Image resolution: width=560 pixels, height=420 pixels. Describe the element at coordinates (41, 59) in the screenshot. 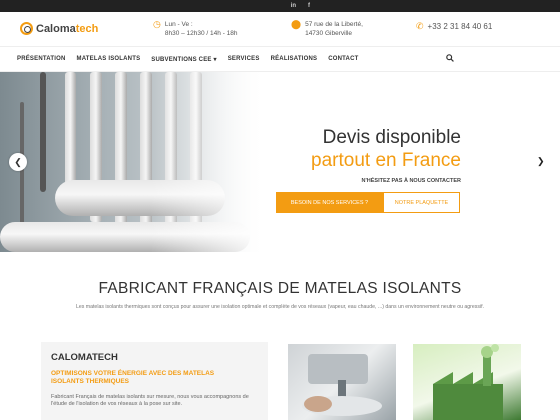

I see `nav-item-presentation: PRÉSENTATION` at that location.